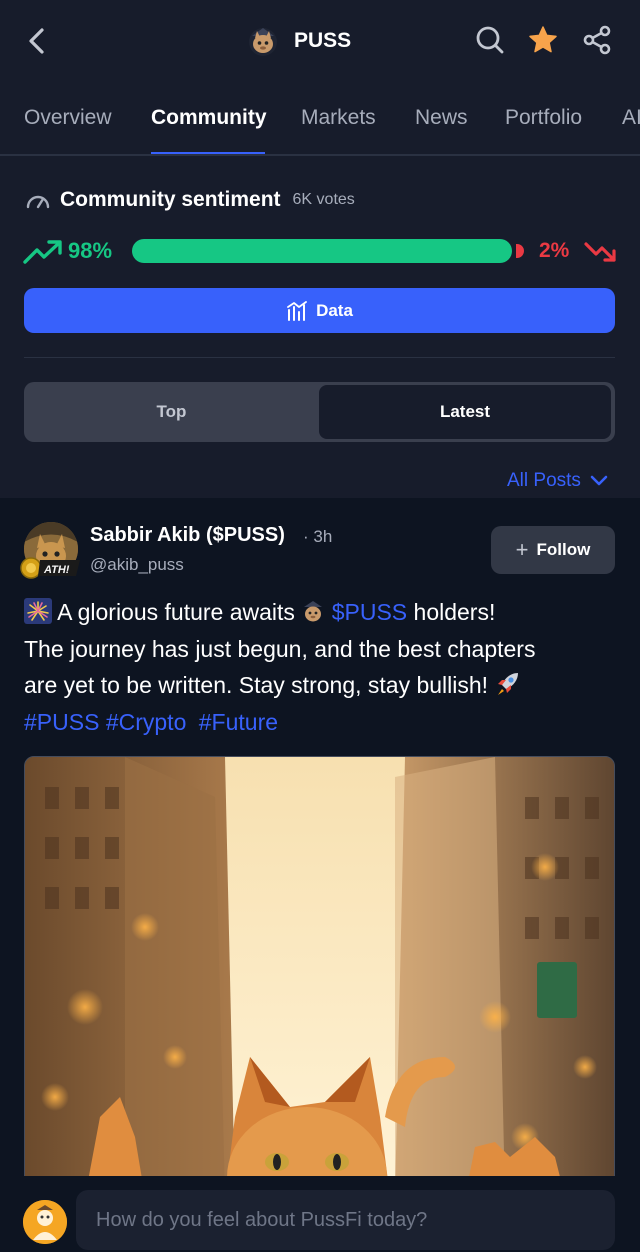 The width and height of the screenshot is (640, 1252). I want to click on header: PUSS, so click(320, 41).